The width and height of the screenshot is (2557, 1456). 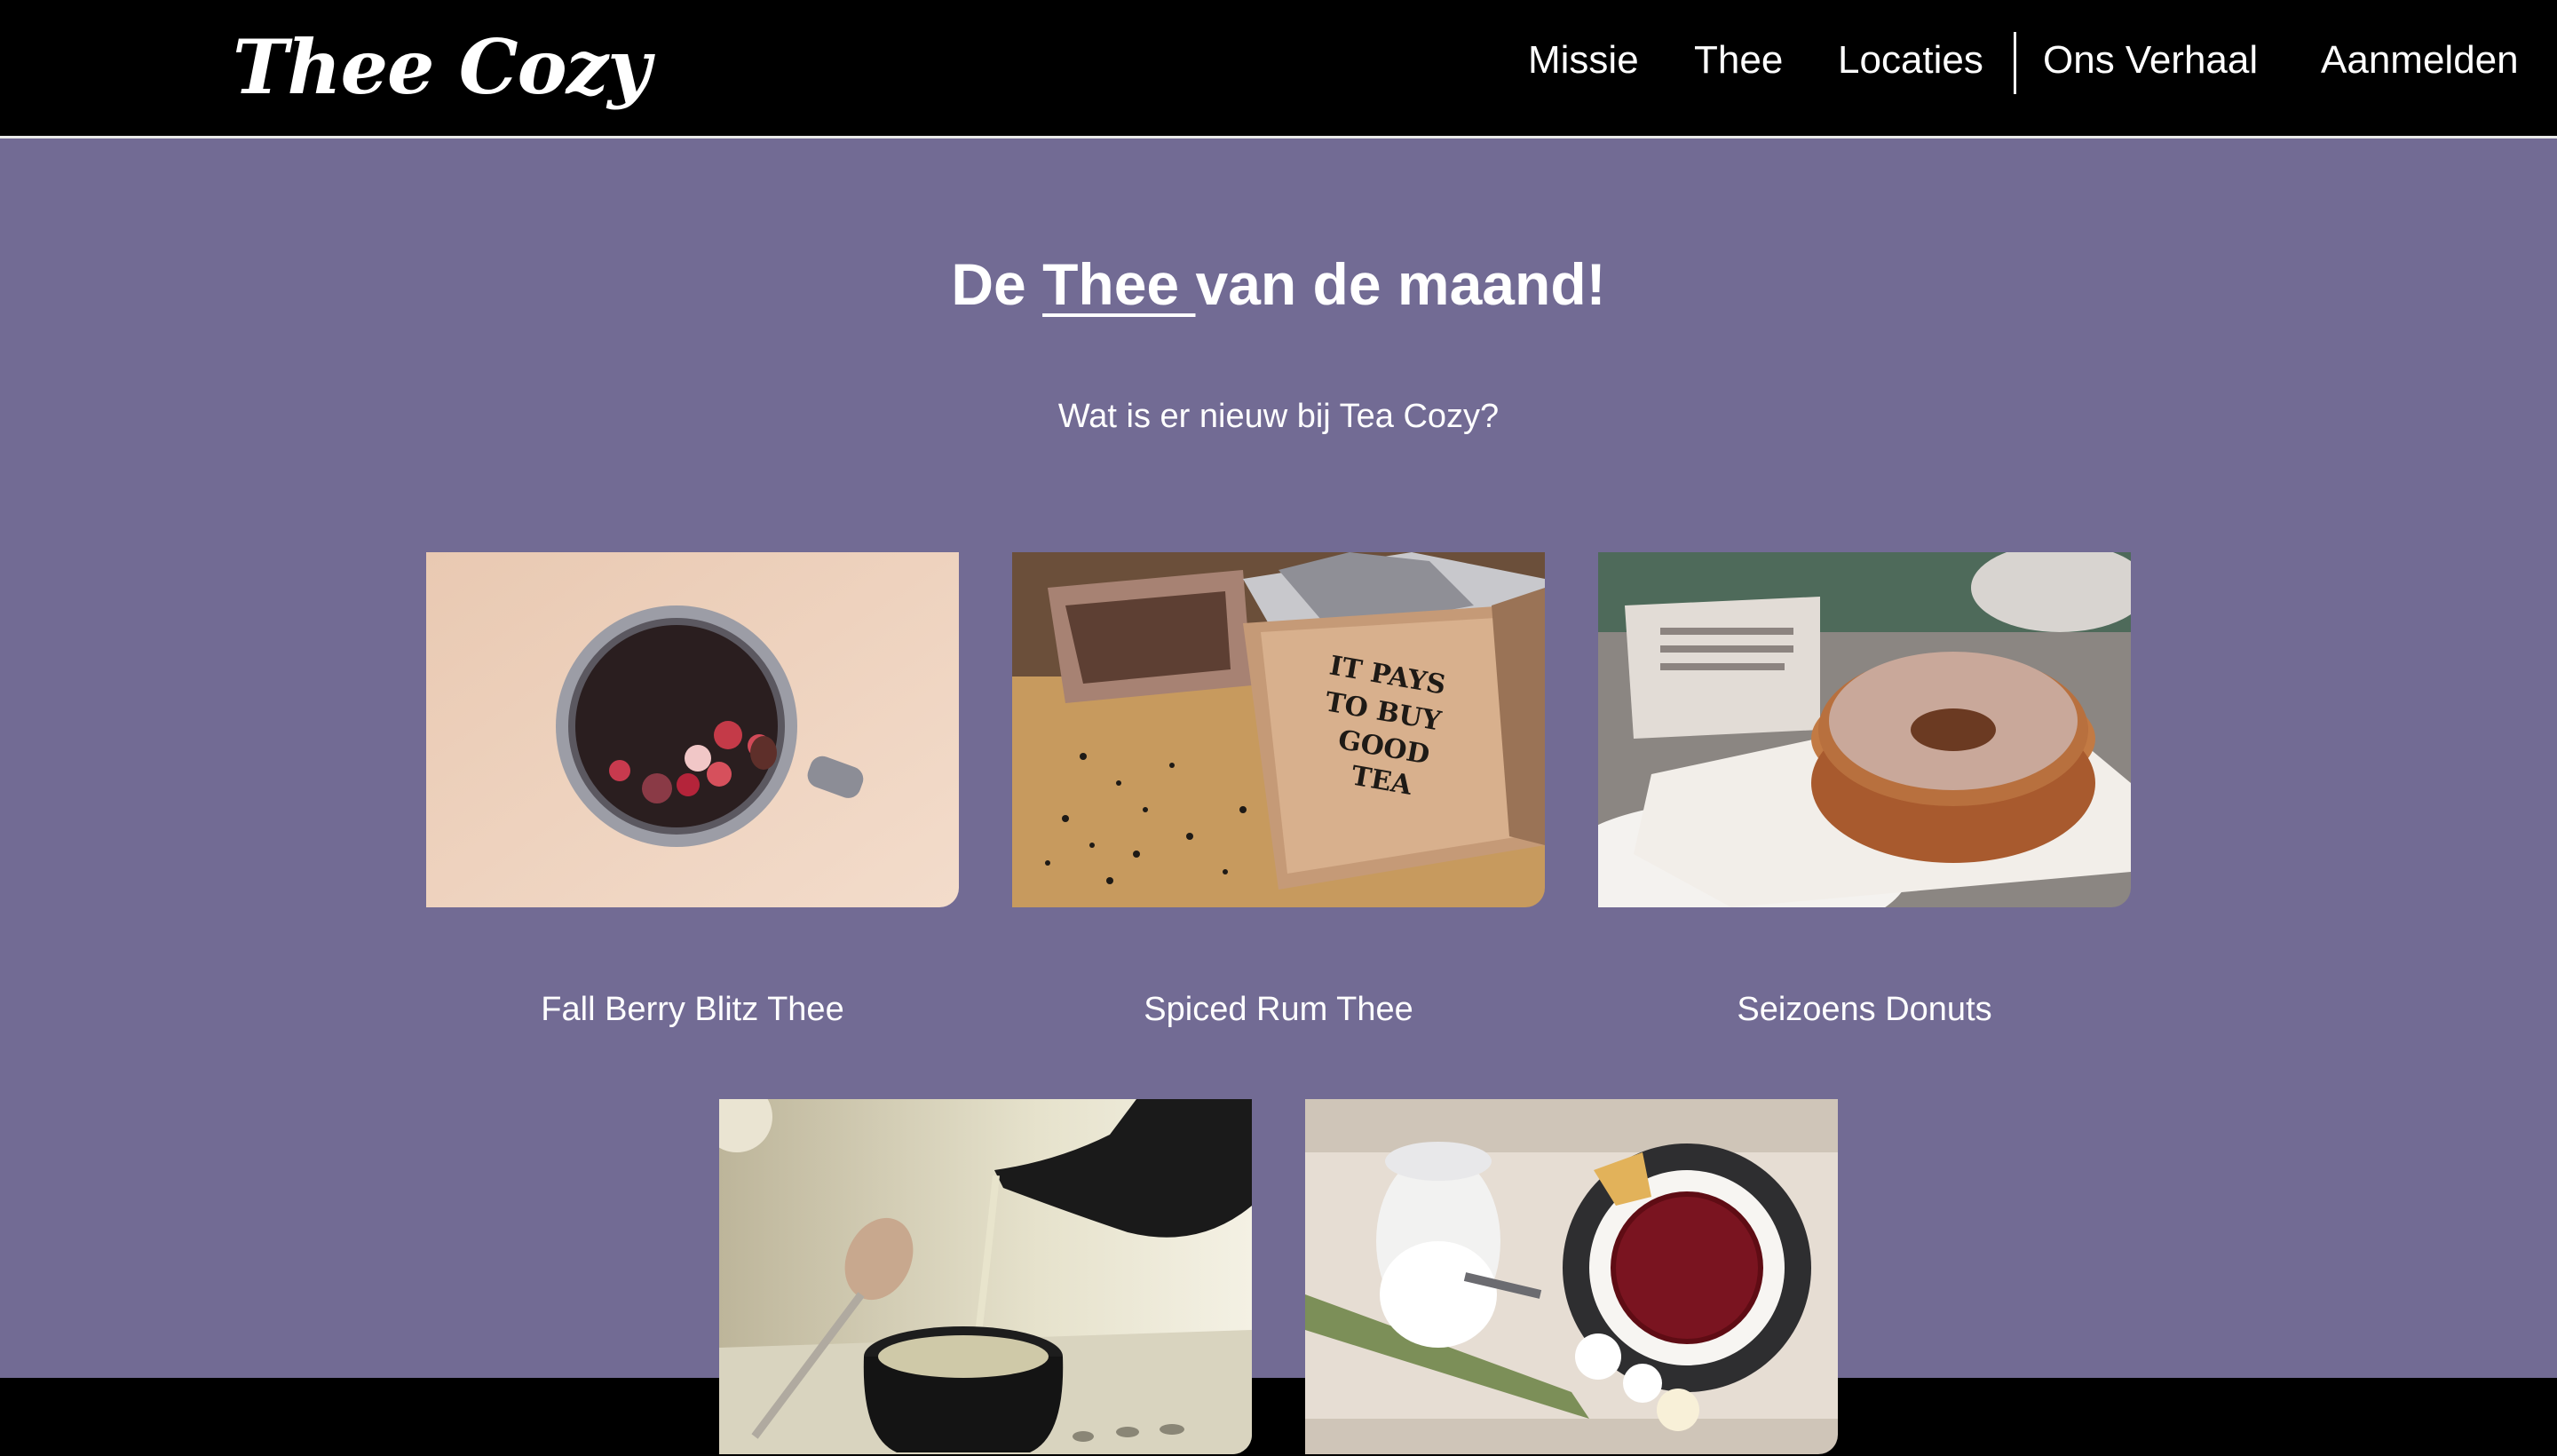 What do you see at coordinates (1278, 416) in the screenshot?
I see `page-subtitle: Wat is er nieuw bij Tea Cozy?` at bounding box center [1278, 416].